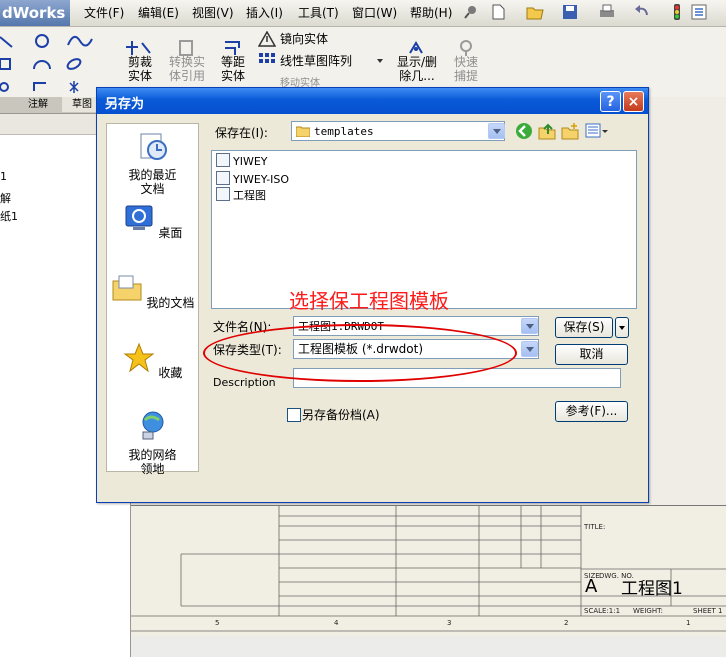 The height and width of the screenshot is (657, 726). What do you see at coordinates (139, 357) in the screenshot?
I see `favorites-star-icon` at bounding box center [139, 357].